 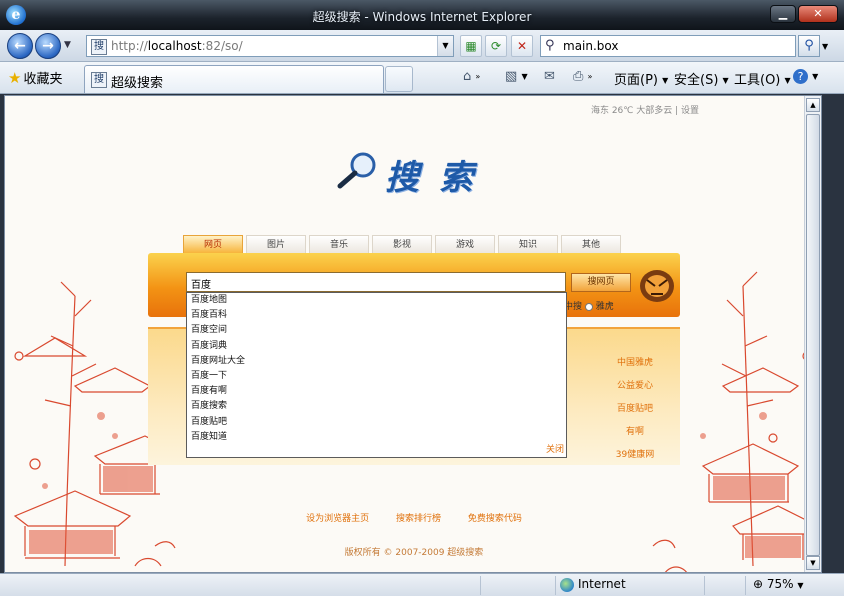 I want to click on tab-other: 其他, so click(x=591, y=244).